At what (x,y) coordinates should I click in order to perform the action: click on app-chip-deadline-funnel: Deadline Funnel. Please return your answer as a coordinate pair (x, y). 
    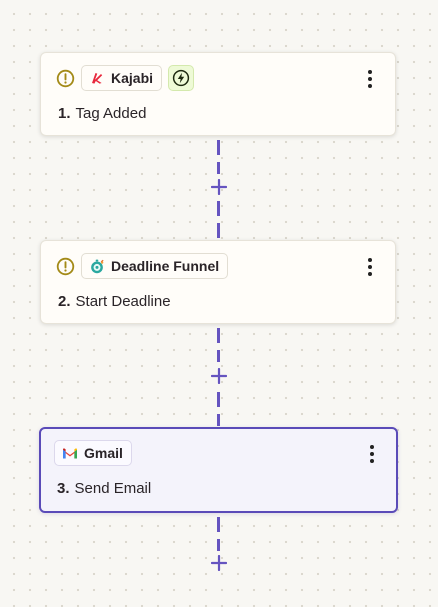
    Looking at the image, I should click on (155, 266).